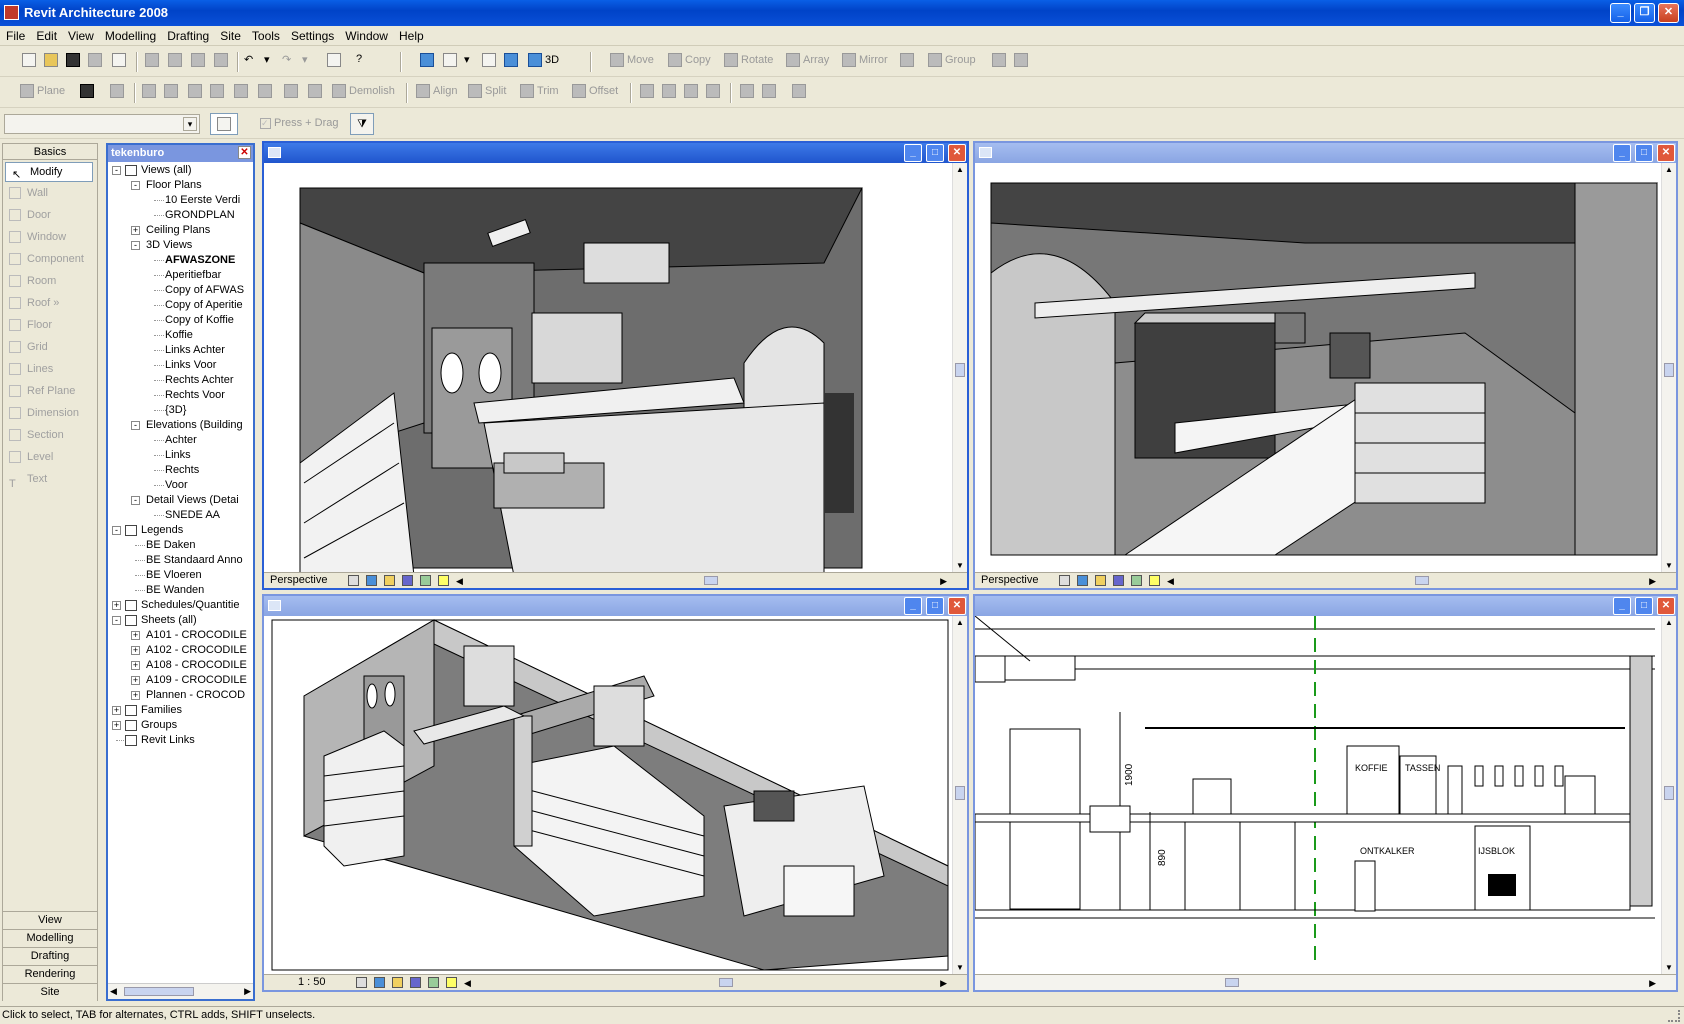 The width and height of the screenshot is (1684, 1024). Describe the element at coordinates (74, 62) in the screenshot. I see `save-icon` at that location.